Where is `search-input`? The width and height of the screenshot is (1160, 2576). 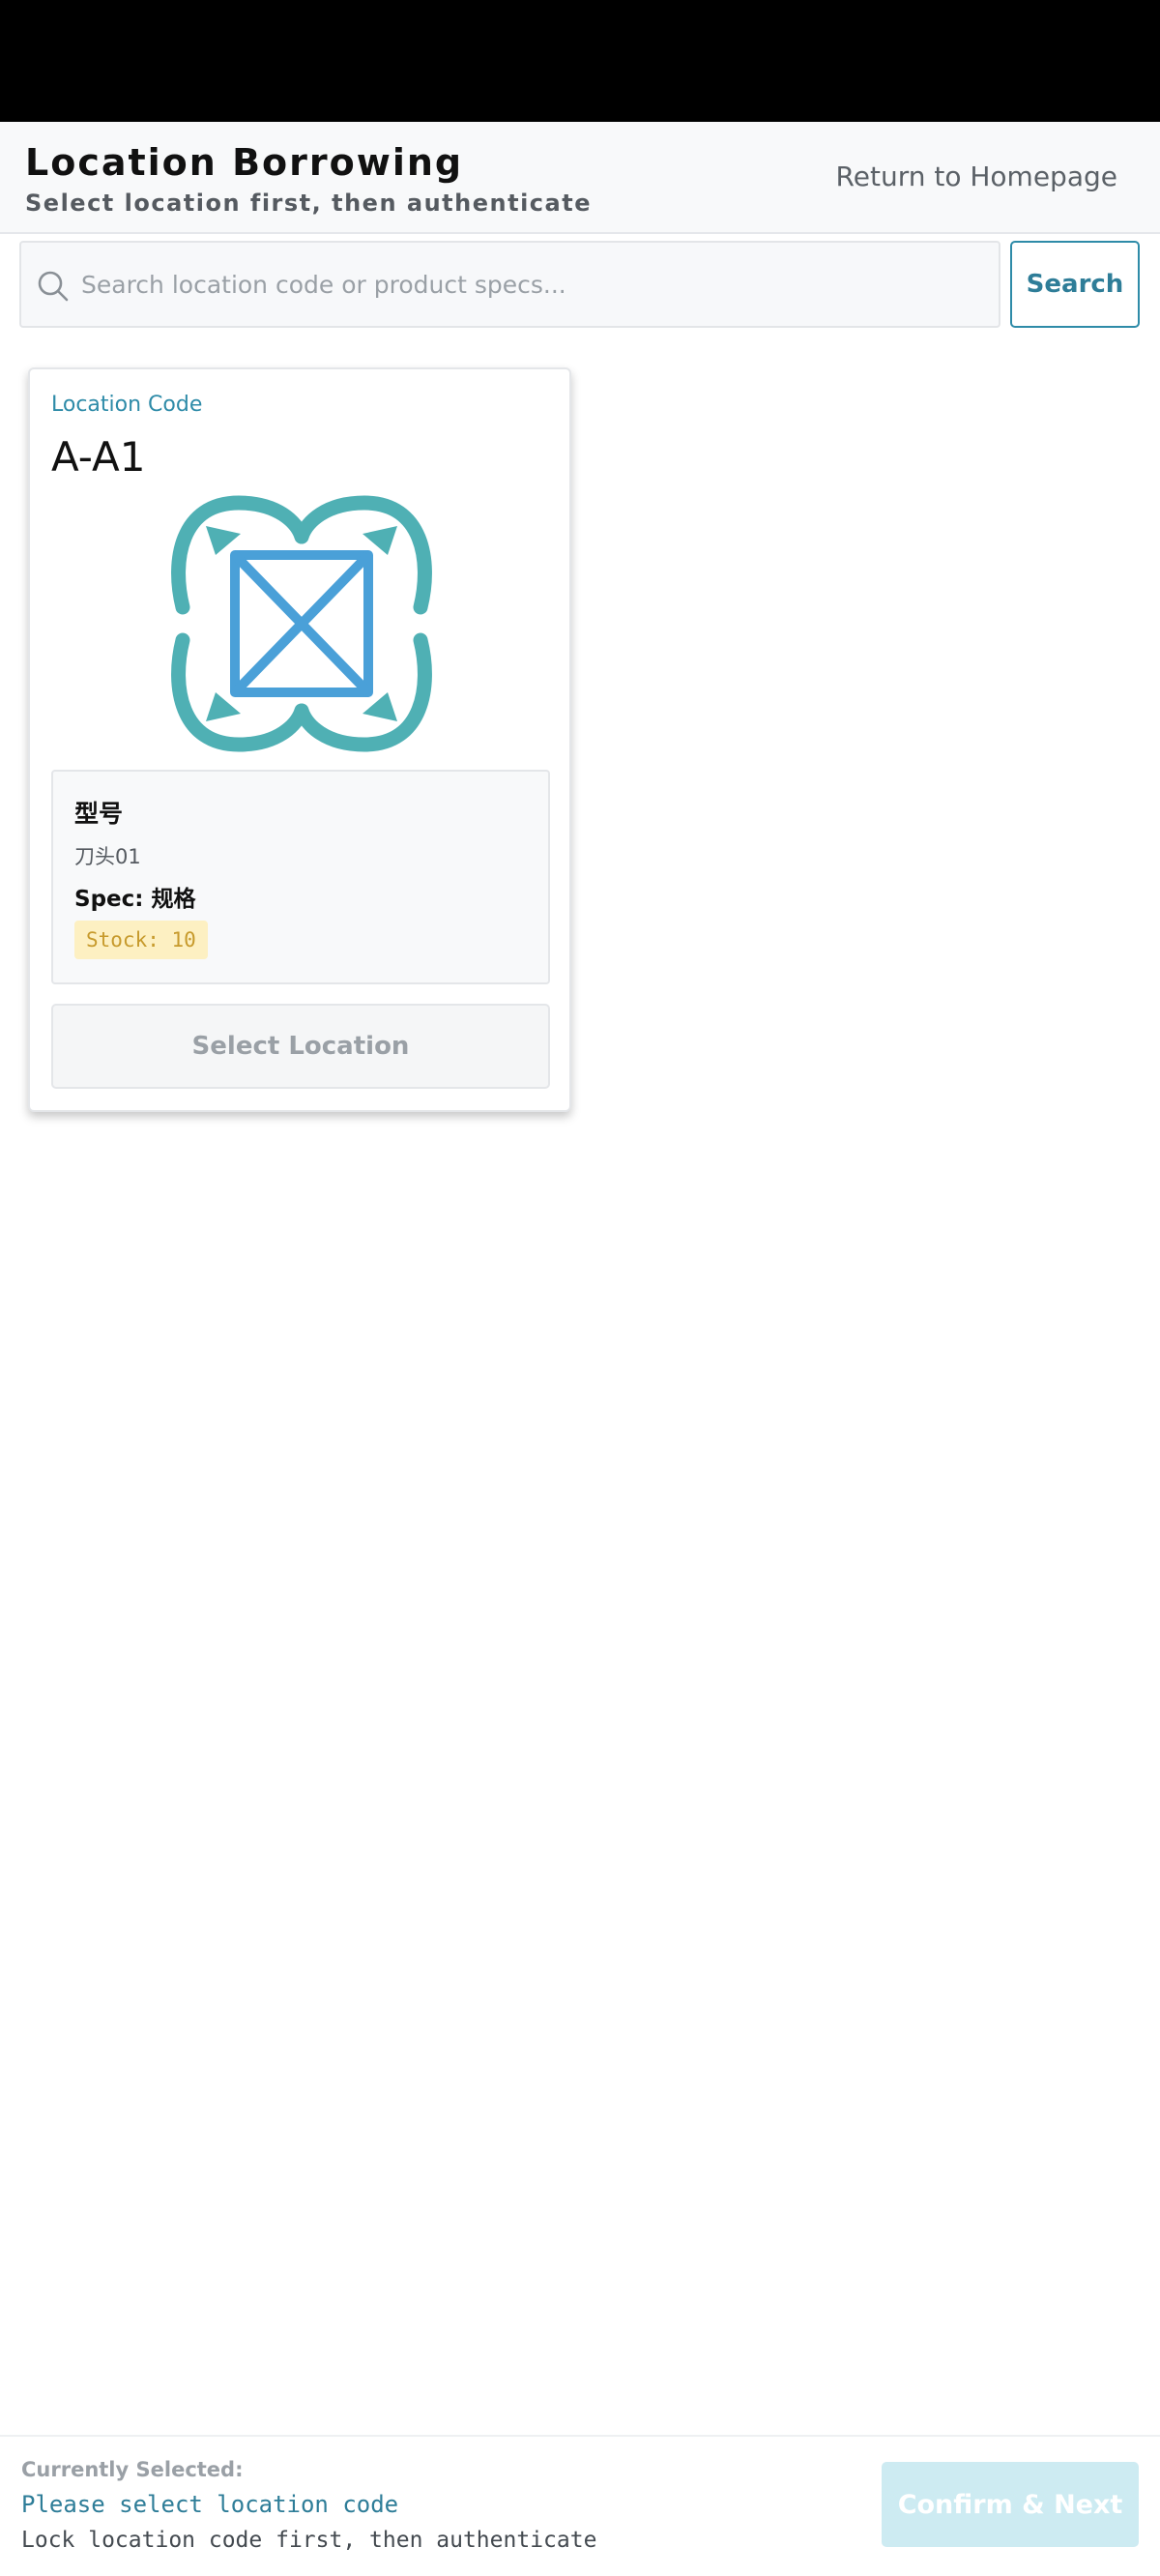
search-input is located at coordinates (535, 284).